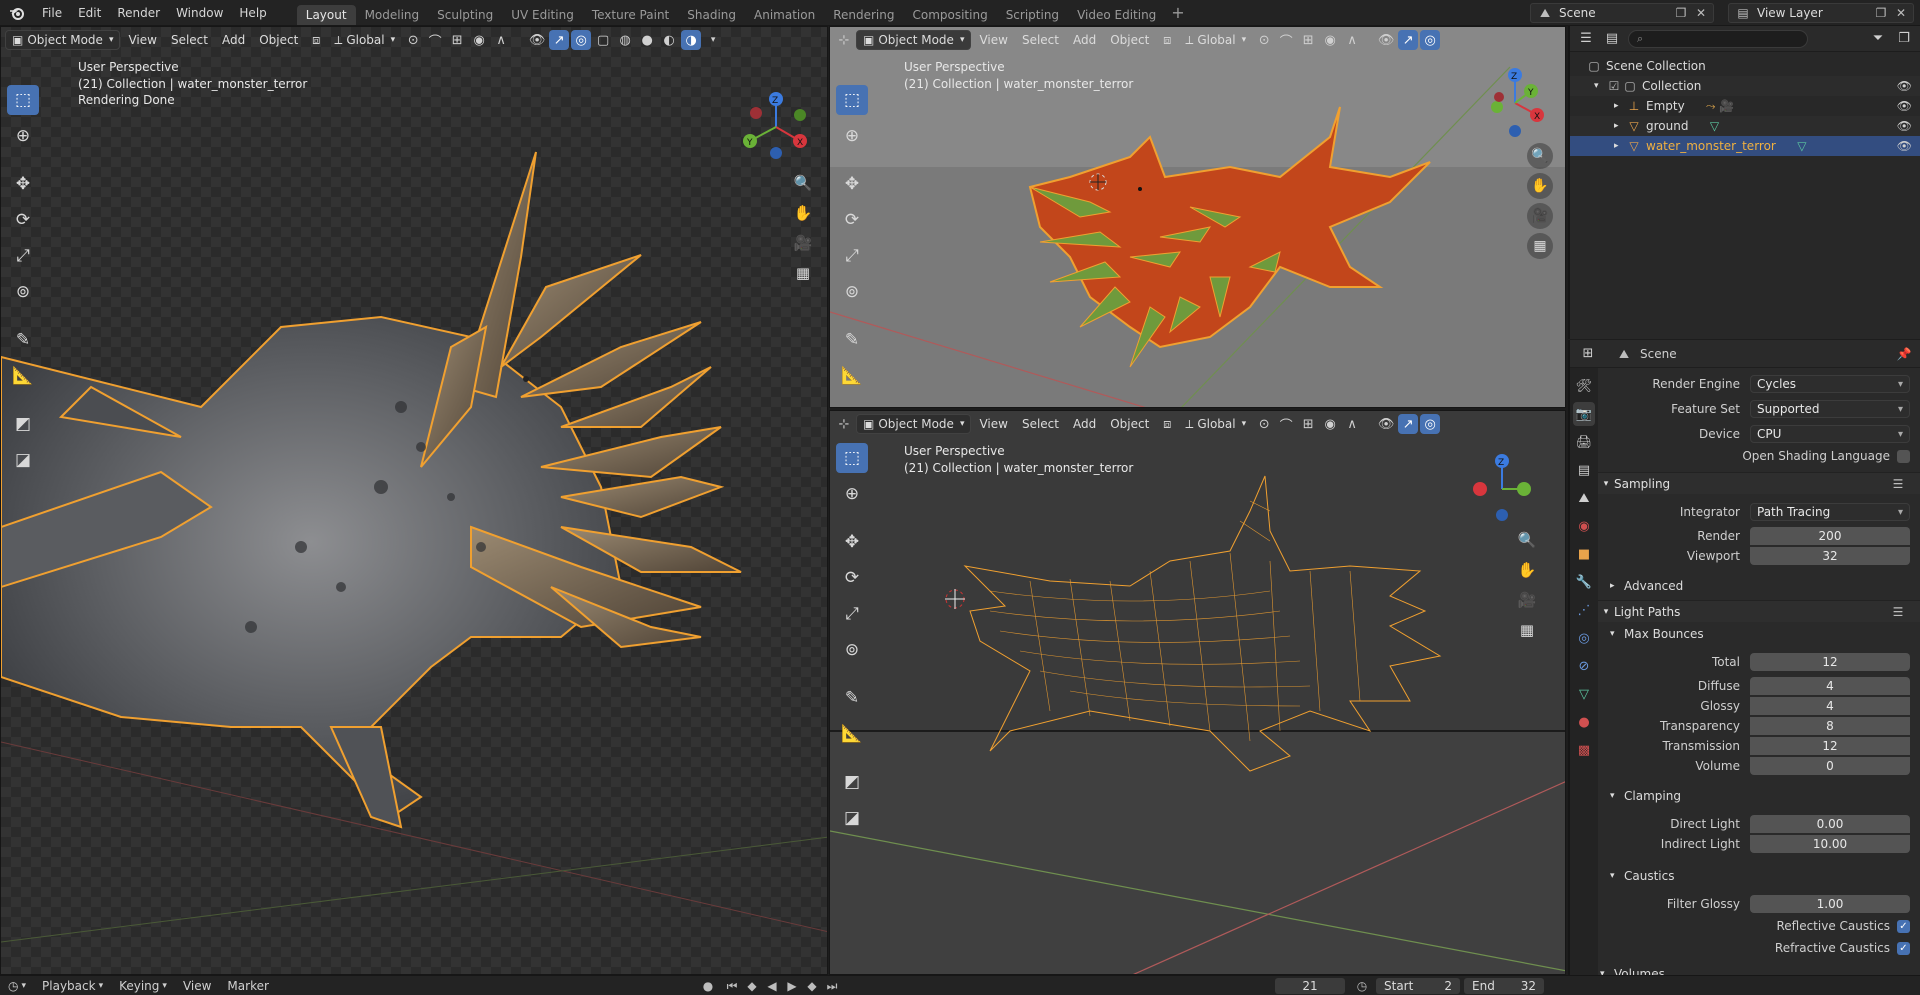  I want to click on tab-modeling: Modeling, so click(392, 15).